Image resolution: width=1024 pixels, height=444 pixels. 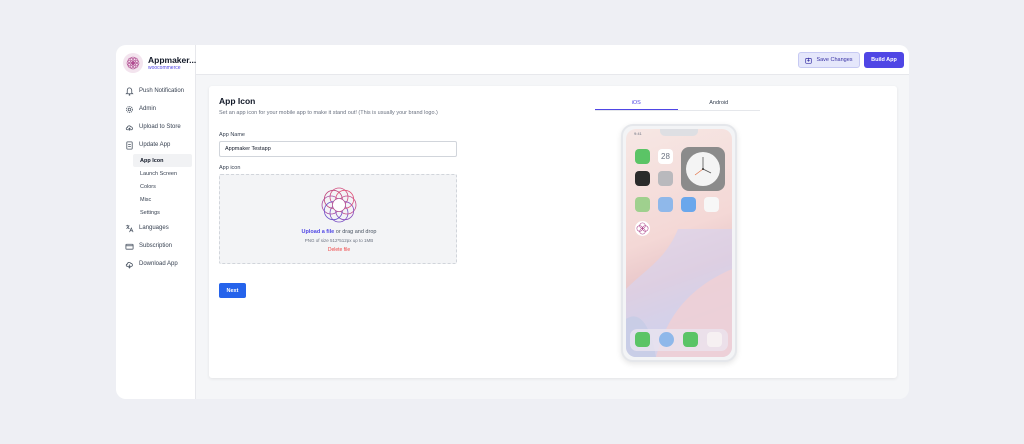 What do you see at coordinates (129, 264) in the screenshot?
I see `cloud-download-icon` at bounding box center [129, 264].